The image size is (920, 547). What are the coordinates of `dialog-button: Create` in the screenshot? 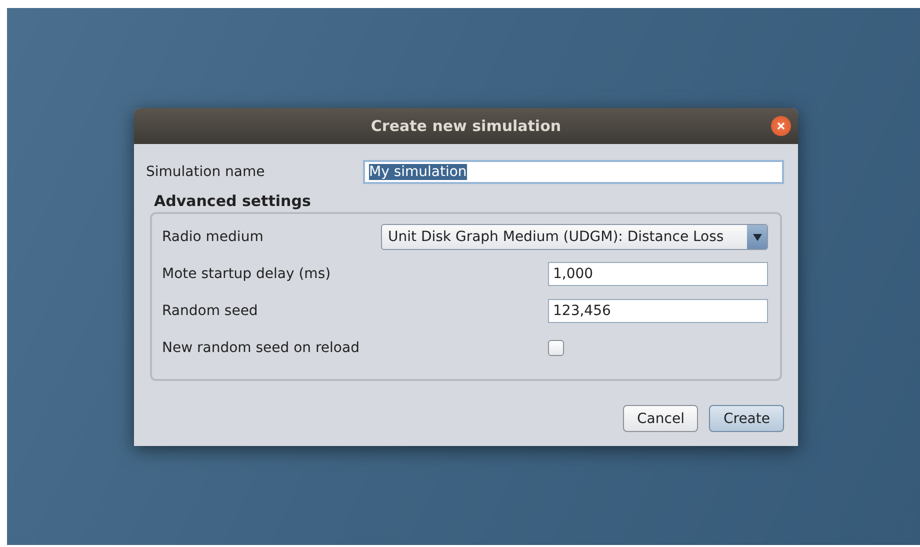 It's located at (746, 418).